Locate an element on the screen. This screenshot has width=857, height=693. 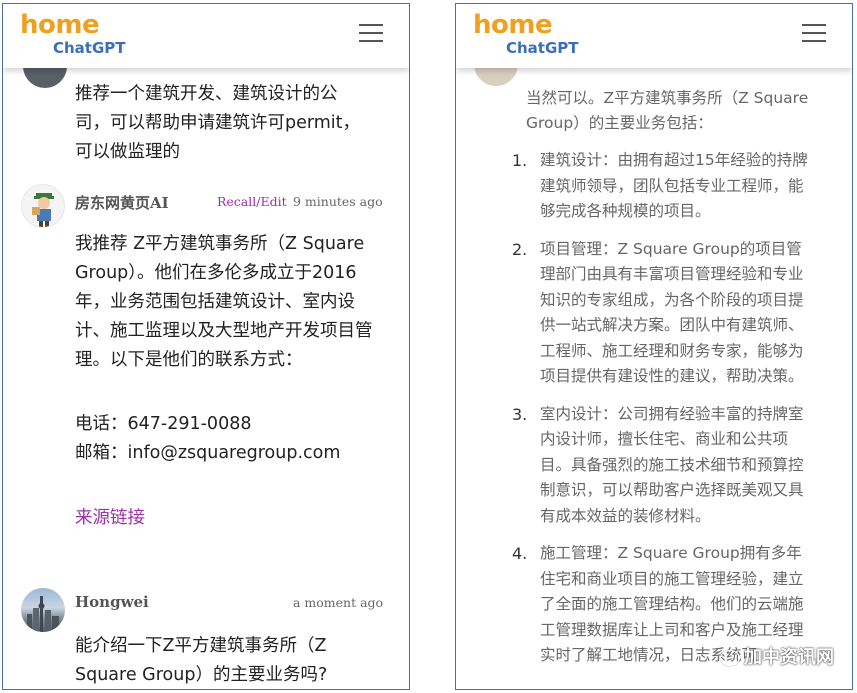
recall-edit-link: Recall/Edit is located at coordinates (252, 201).